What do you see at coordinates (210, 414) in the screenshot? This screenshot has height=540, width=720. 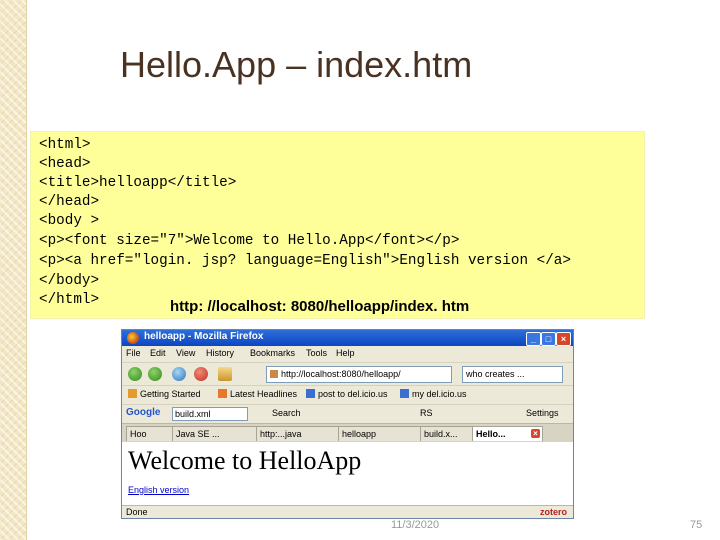 I see `google-search-field: build.xml` at bounding box center [210, 414].